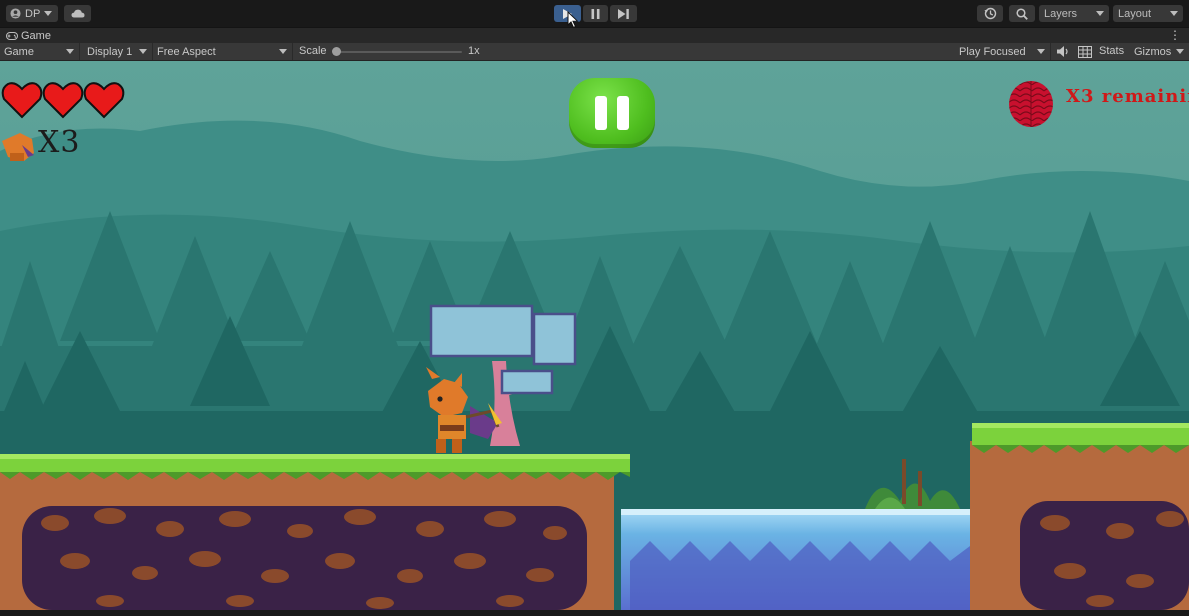  What do you see at coordinates (474, 51) in the screenshot?
I see `scale-value: 1x` at bounding box center [474, 51].